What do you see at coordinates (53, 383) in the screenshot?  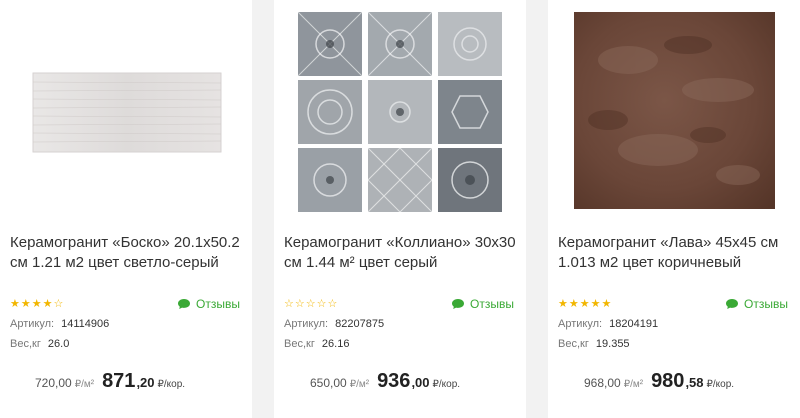 I see `price-per-m2: 720,00` at bounding box center [53, 383].